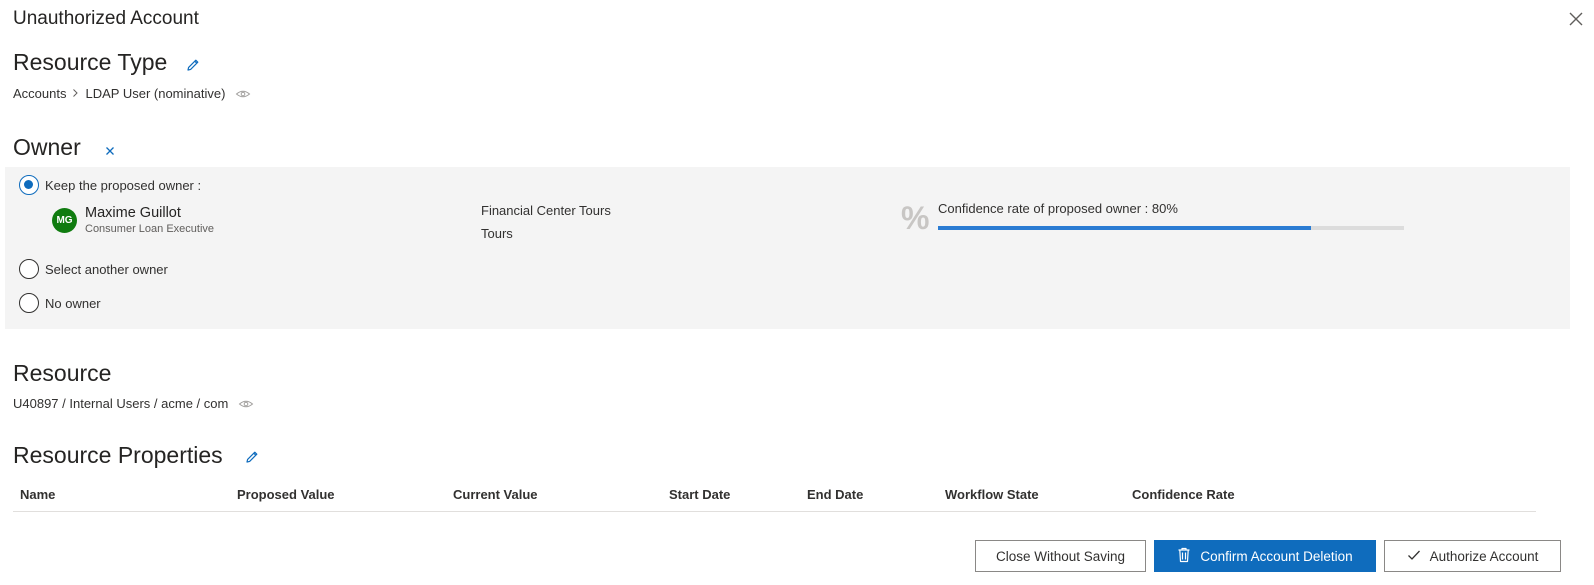 Image resolution: width=1594 pixels, height=585 pixels. What do you see at coordinates (120, 403) in the screenshot?
I see `resource-path-text: U40897 / Internal Users / acme / com` at bounding box center [120, 403].